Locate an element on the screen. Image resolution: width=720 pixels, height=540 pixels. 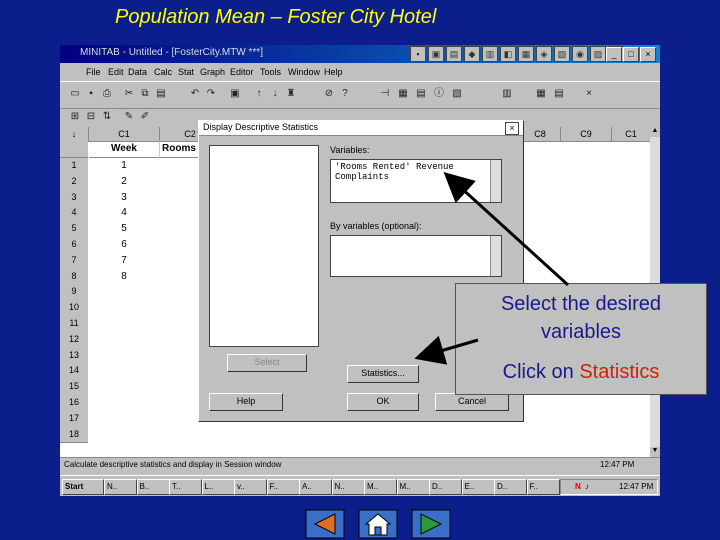
callout-arrows is located at coordinates (492, 268).